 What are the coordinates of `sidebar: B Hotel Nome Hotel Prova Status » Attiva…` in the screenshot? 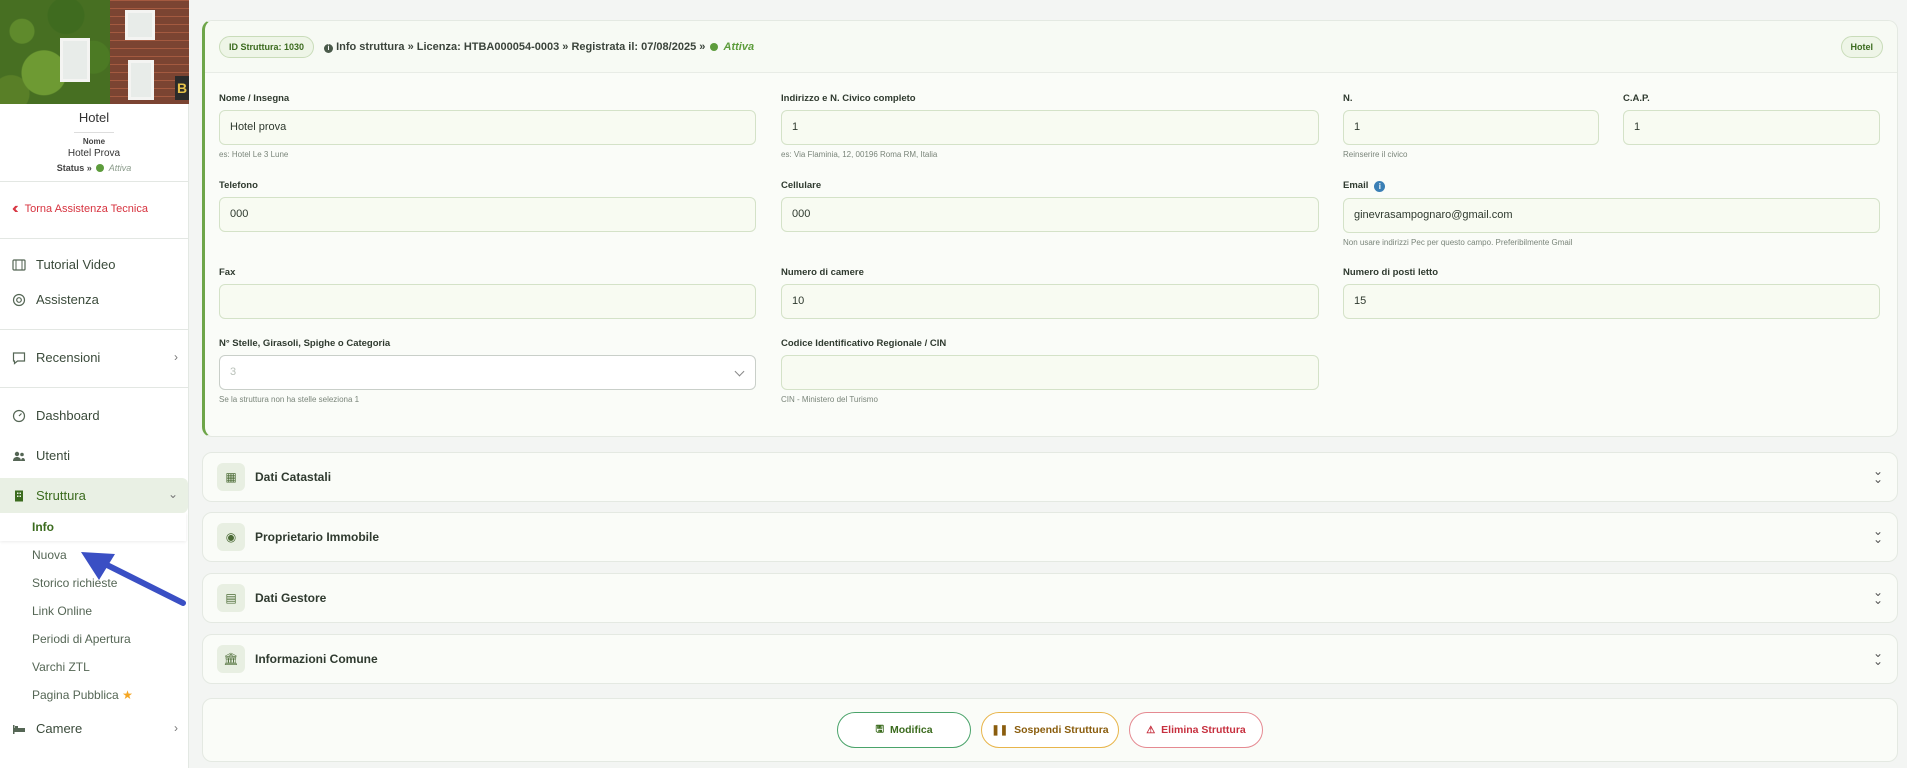 It's located at (94, 384).